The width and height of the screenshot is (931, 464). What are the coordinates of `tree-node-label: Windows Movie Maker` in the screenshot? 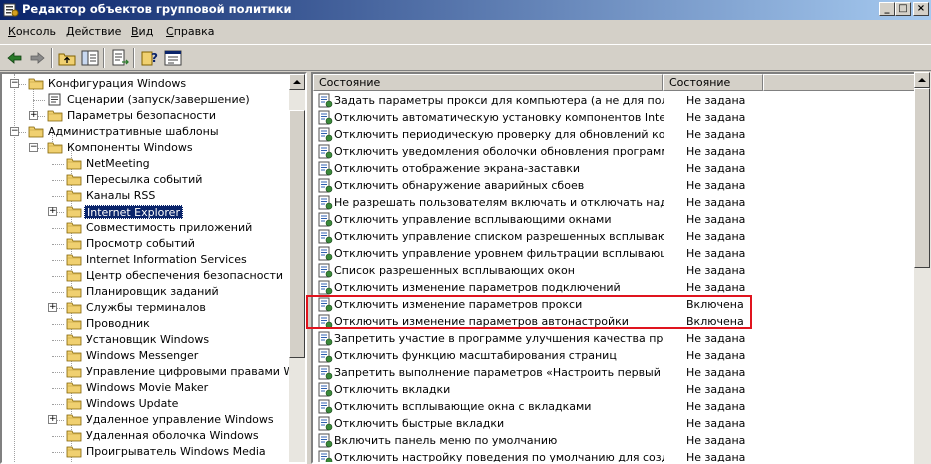 It's located at (147, 387).